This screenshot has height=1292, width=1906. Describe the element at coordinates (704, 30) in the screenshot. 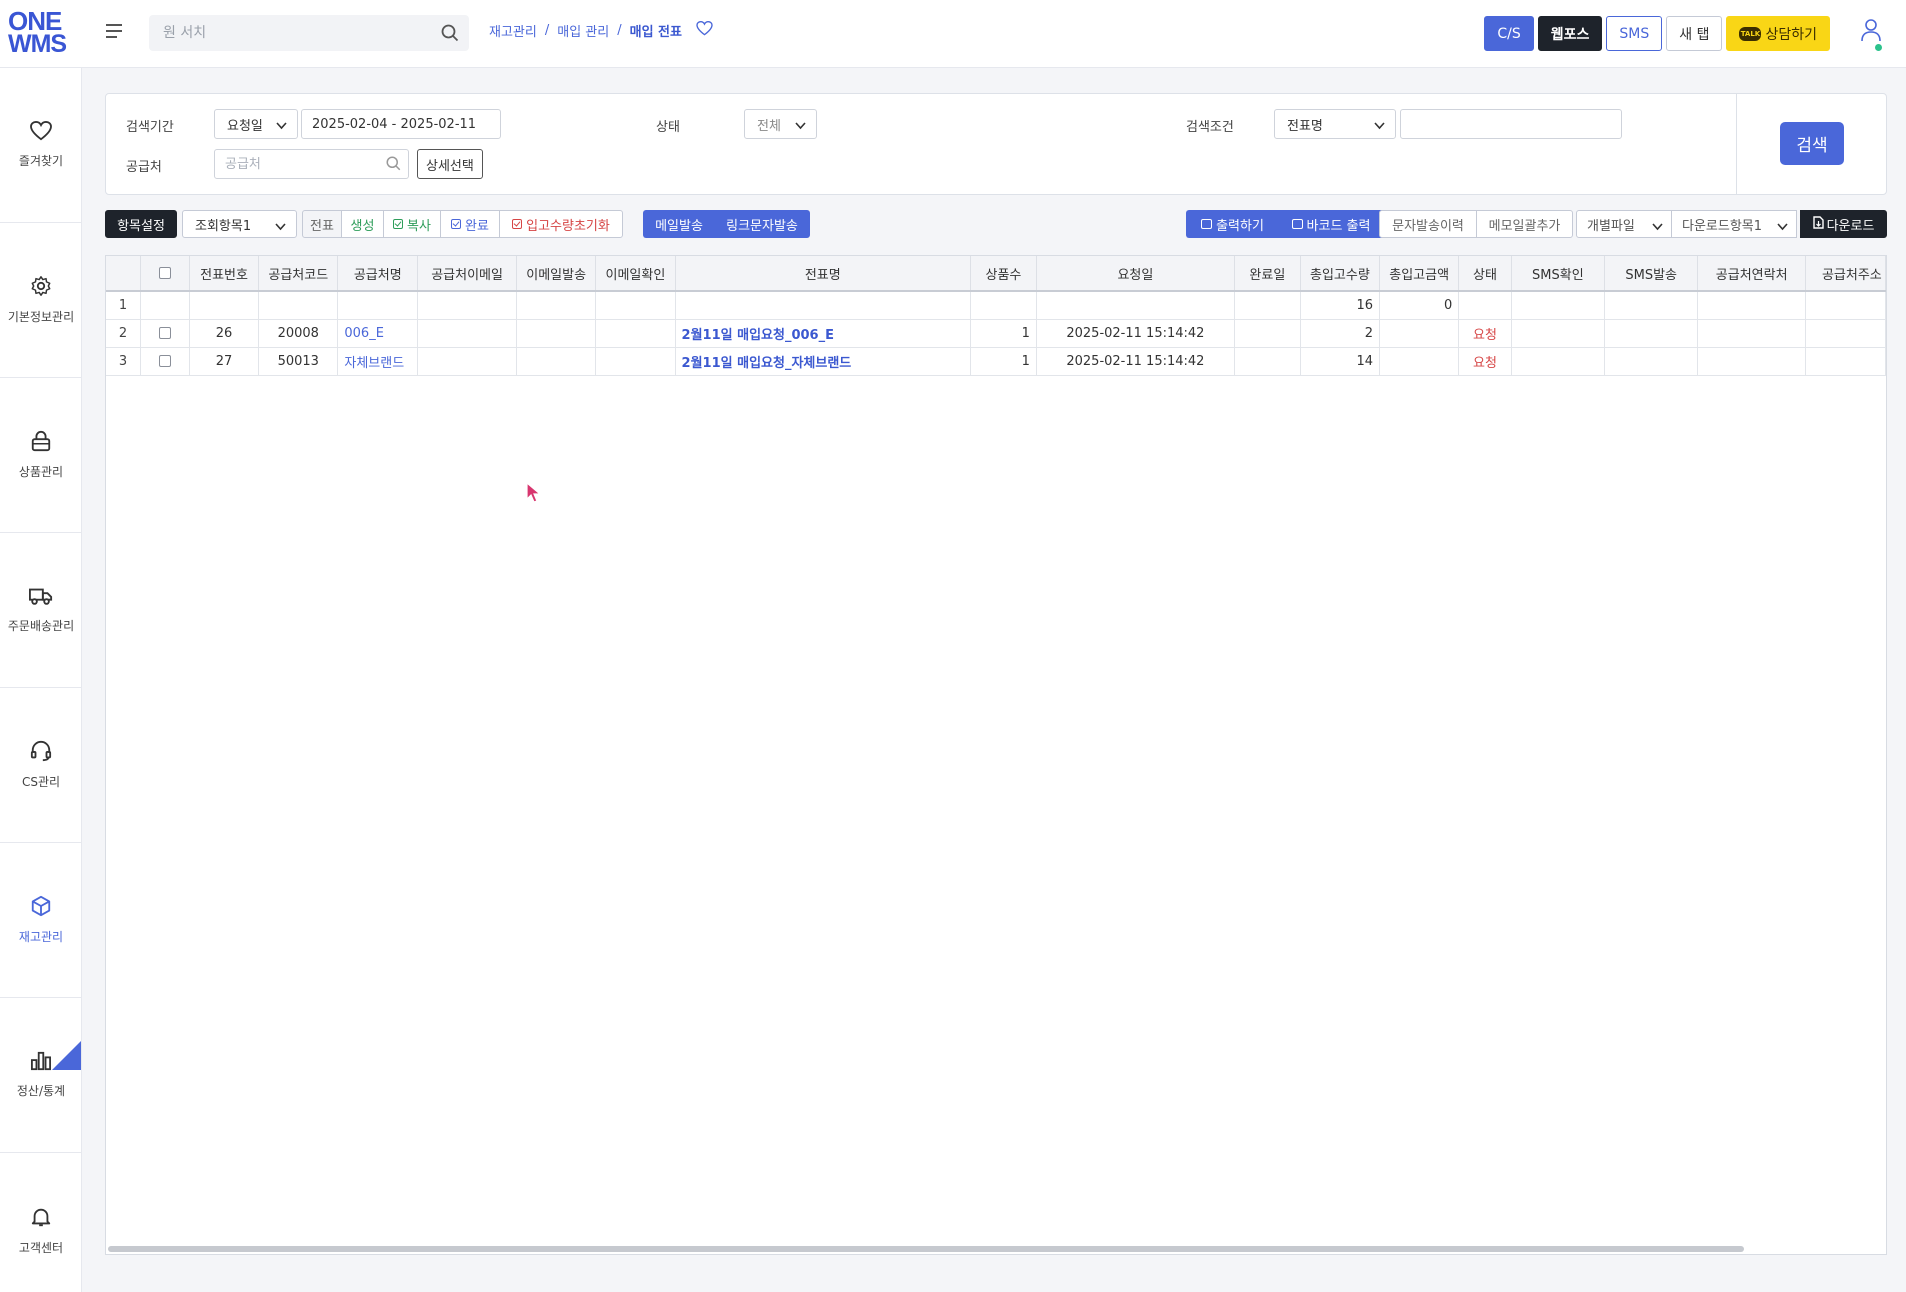

I see `favorite-heart-icon` at that location.